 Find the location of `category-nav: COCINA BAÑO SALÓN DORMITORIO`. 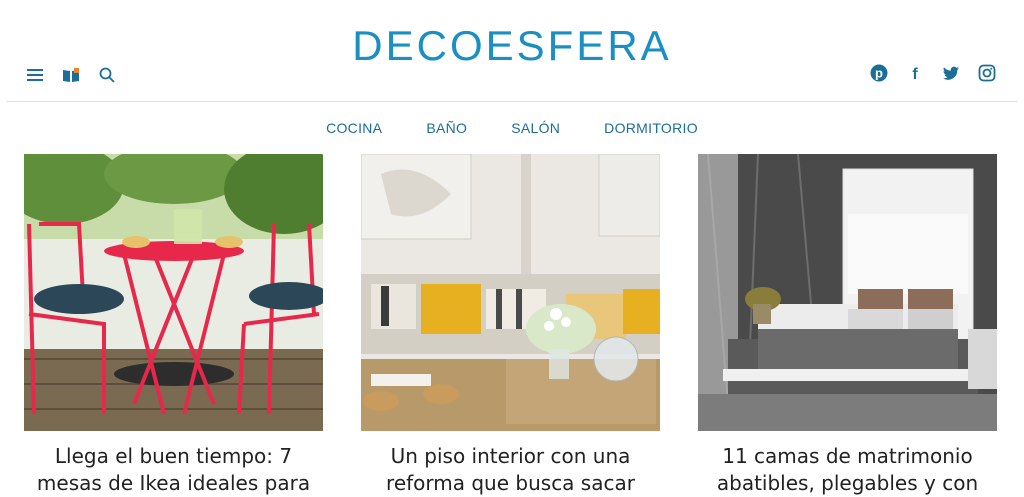

category-nav: COCINA BAÑO SALÓN DORMITORIO is located at coordinates (512, 128).